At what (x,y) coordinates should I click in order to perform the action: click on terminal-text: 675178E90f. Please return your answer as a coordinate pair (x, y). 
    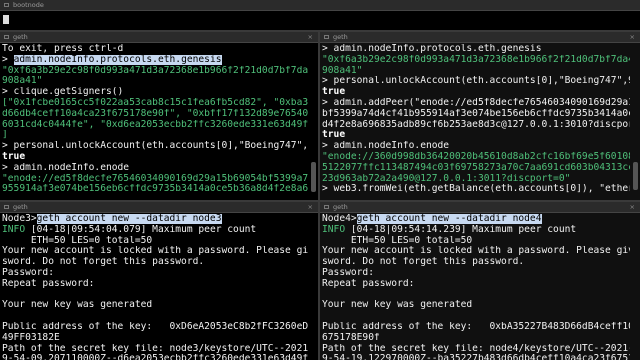
    Looking at the image, I should click on (351, 337).